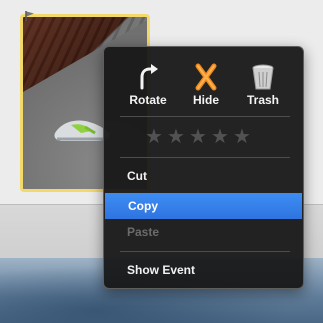 The height and width of the screenshot is (323, 323). What do you see at coordinates (205, 100) in the screenshot?
I see `hide-label: Hide` at bounding box center [205, 100].